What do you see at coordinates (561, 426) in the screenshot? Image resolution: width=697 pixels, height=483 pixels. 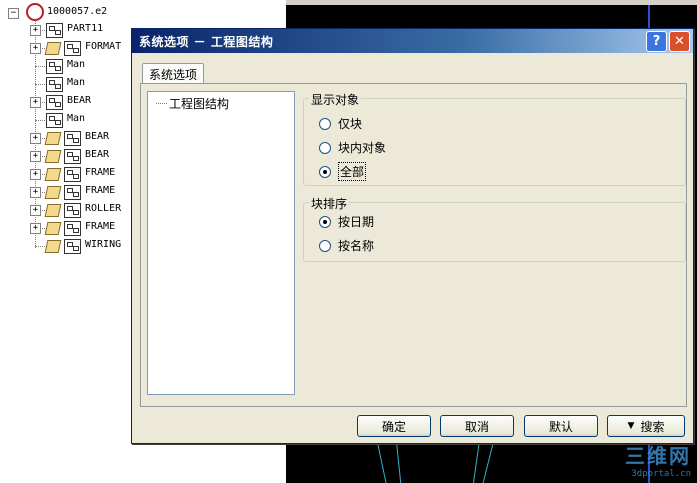 I see `default-button: 默认` at bounding box center [561, 426].